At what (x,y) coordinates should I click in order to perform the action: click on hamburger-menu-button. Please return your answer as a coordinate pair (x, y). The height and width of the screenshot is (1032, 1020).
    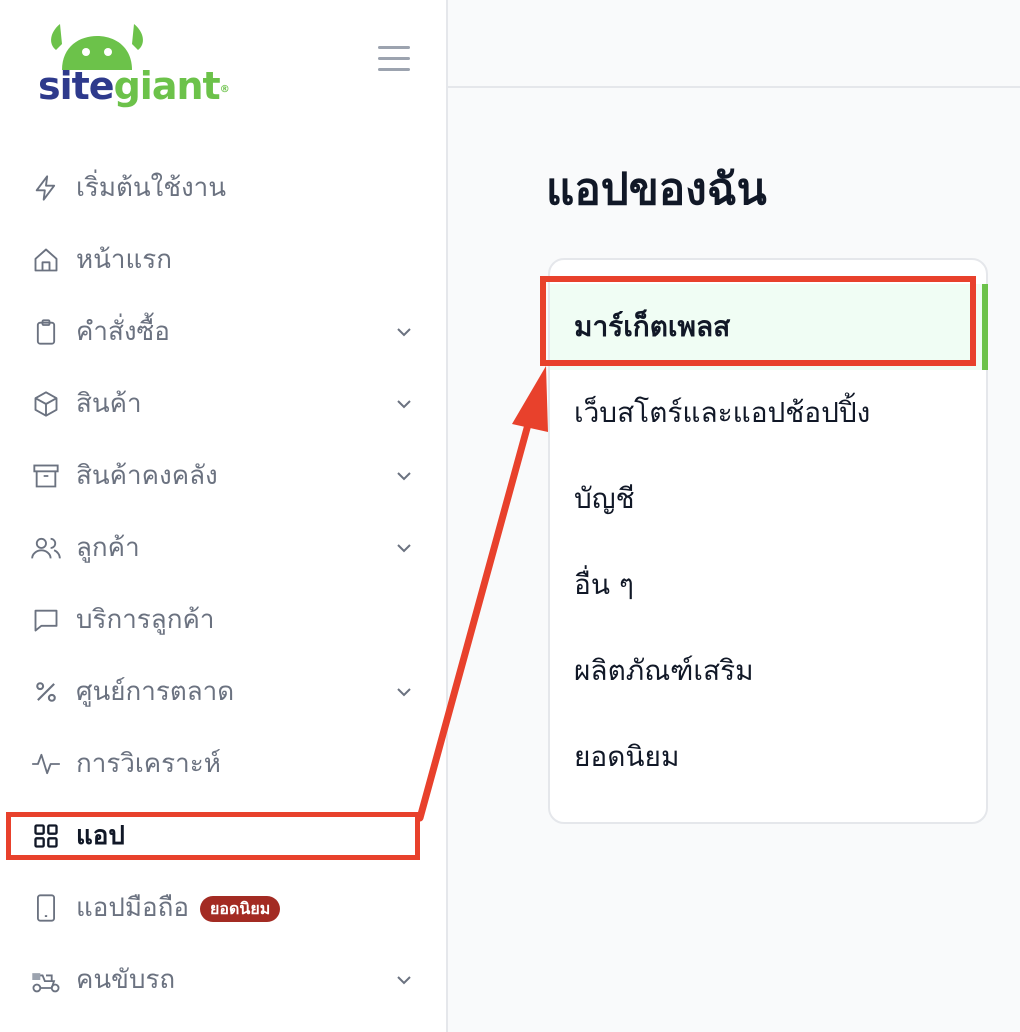
    Looking at the image, I should click on (396, 60).